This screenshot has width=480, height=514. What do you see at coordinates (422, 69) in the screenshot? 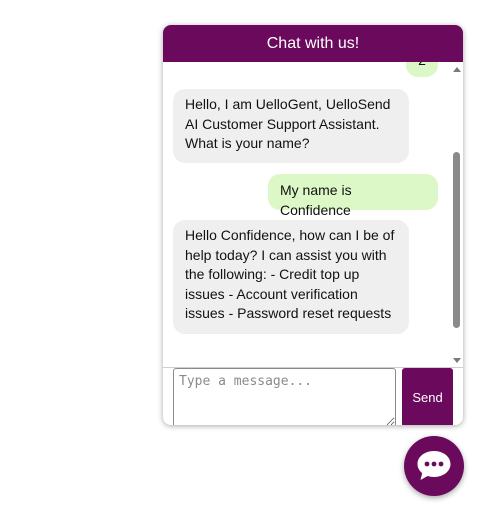
I see `user-message: 2` at bounding box center [422, 69].